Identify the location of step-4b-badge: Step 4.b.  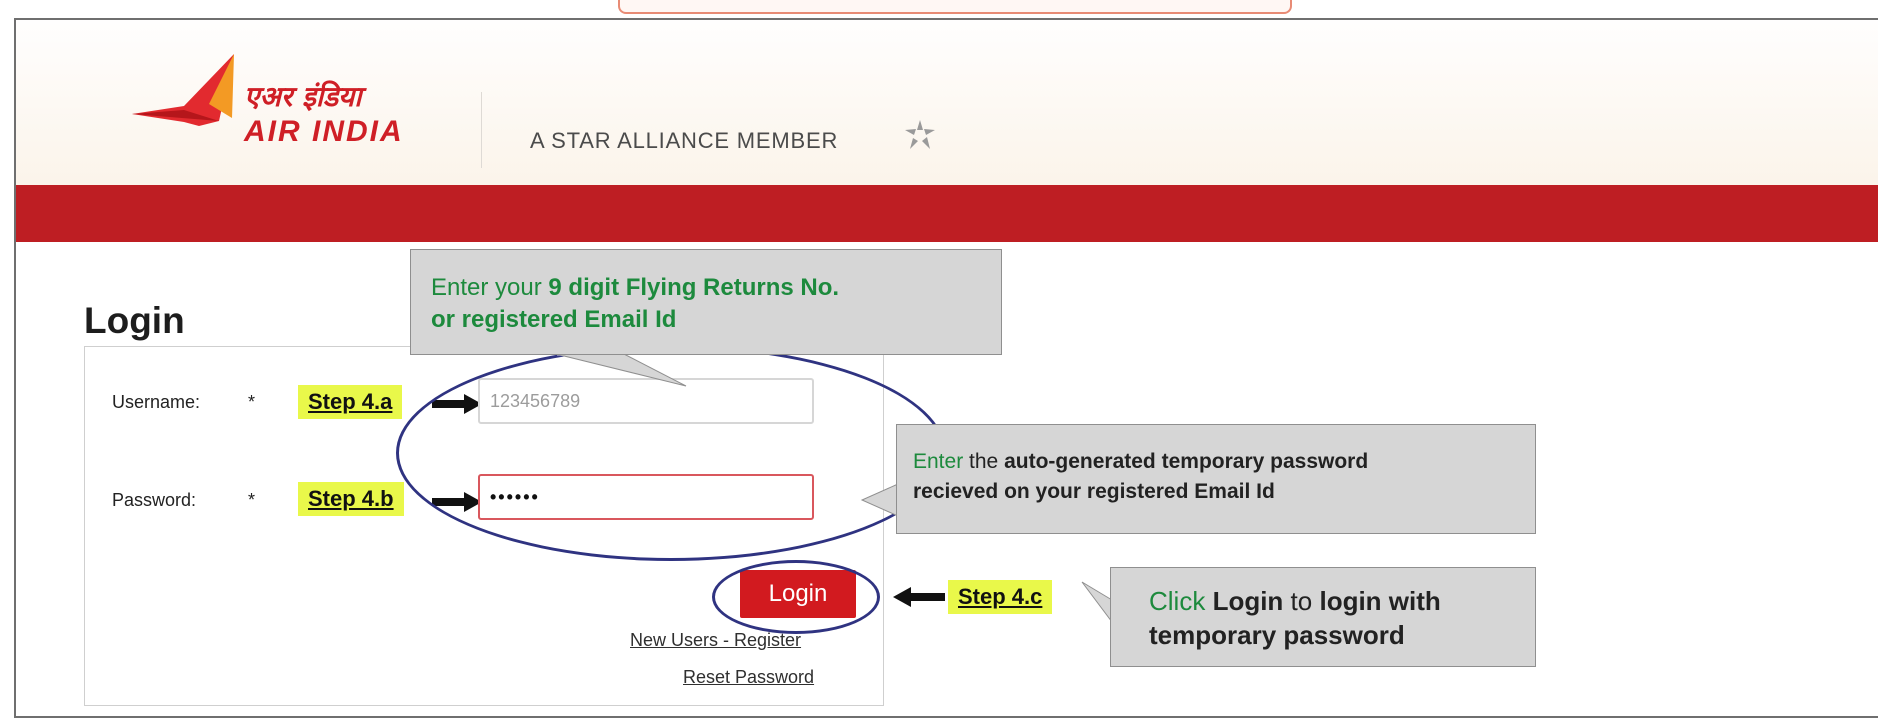
(351, 499).